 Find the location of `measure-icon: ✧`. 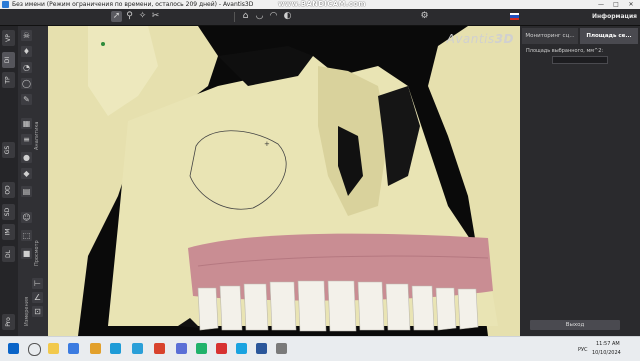

measure-icon: ✧ is located at coordinates (142, 16).